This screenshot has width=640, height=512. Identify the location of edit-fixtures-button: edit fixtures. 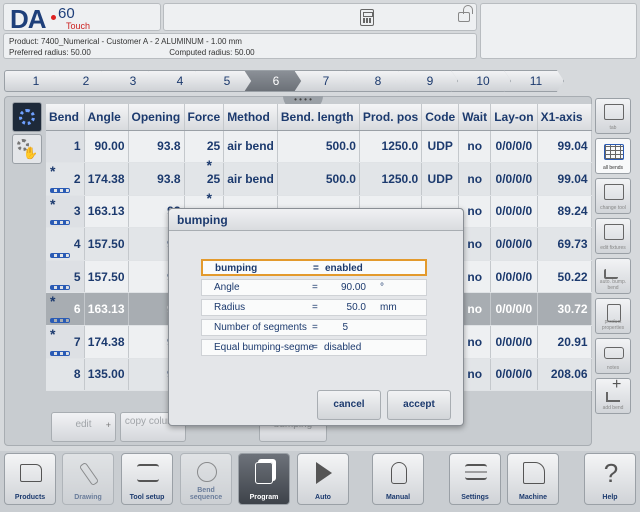
(613, 236).